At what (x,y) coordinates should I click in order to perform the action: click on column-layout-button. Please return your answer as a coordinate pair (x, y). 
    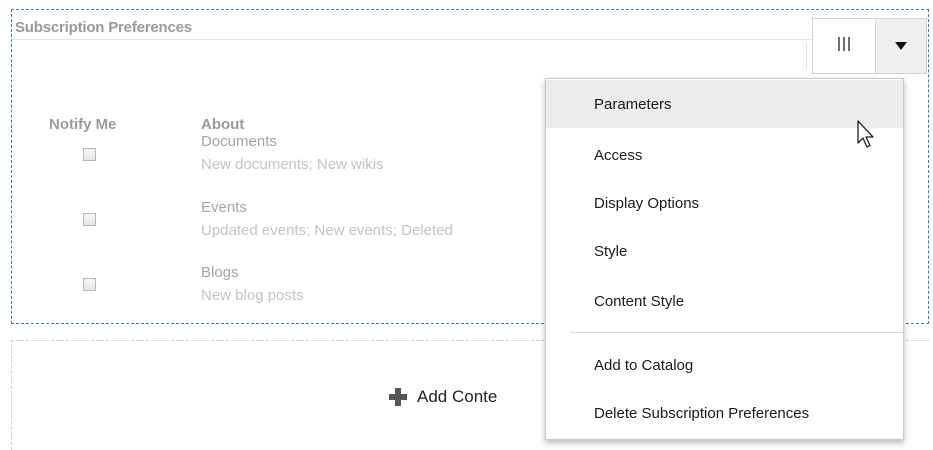
    Looking at the image, I should click on (844, 46).